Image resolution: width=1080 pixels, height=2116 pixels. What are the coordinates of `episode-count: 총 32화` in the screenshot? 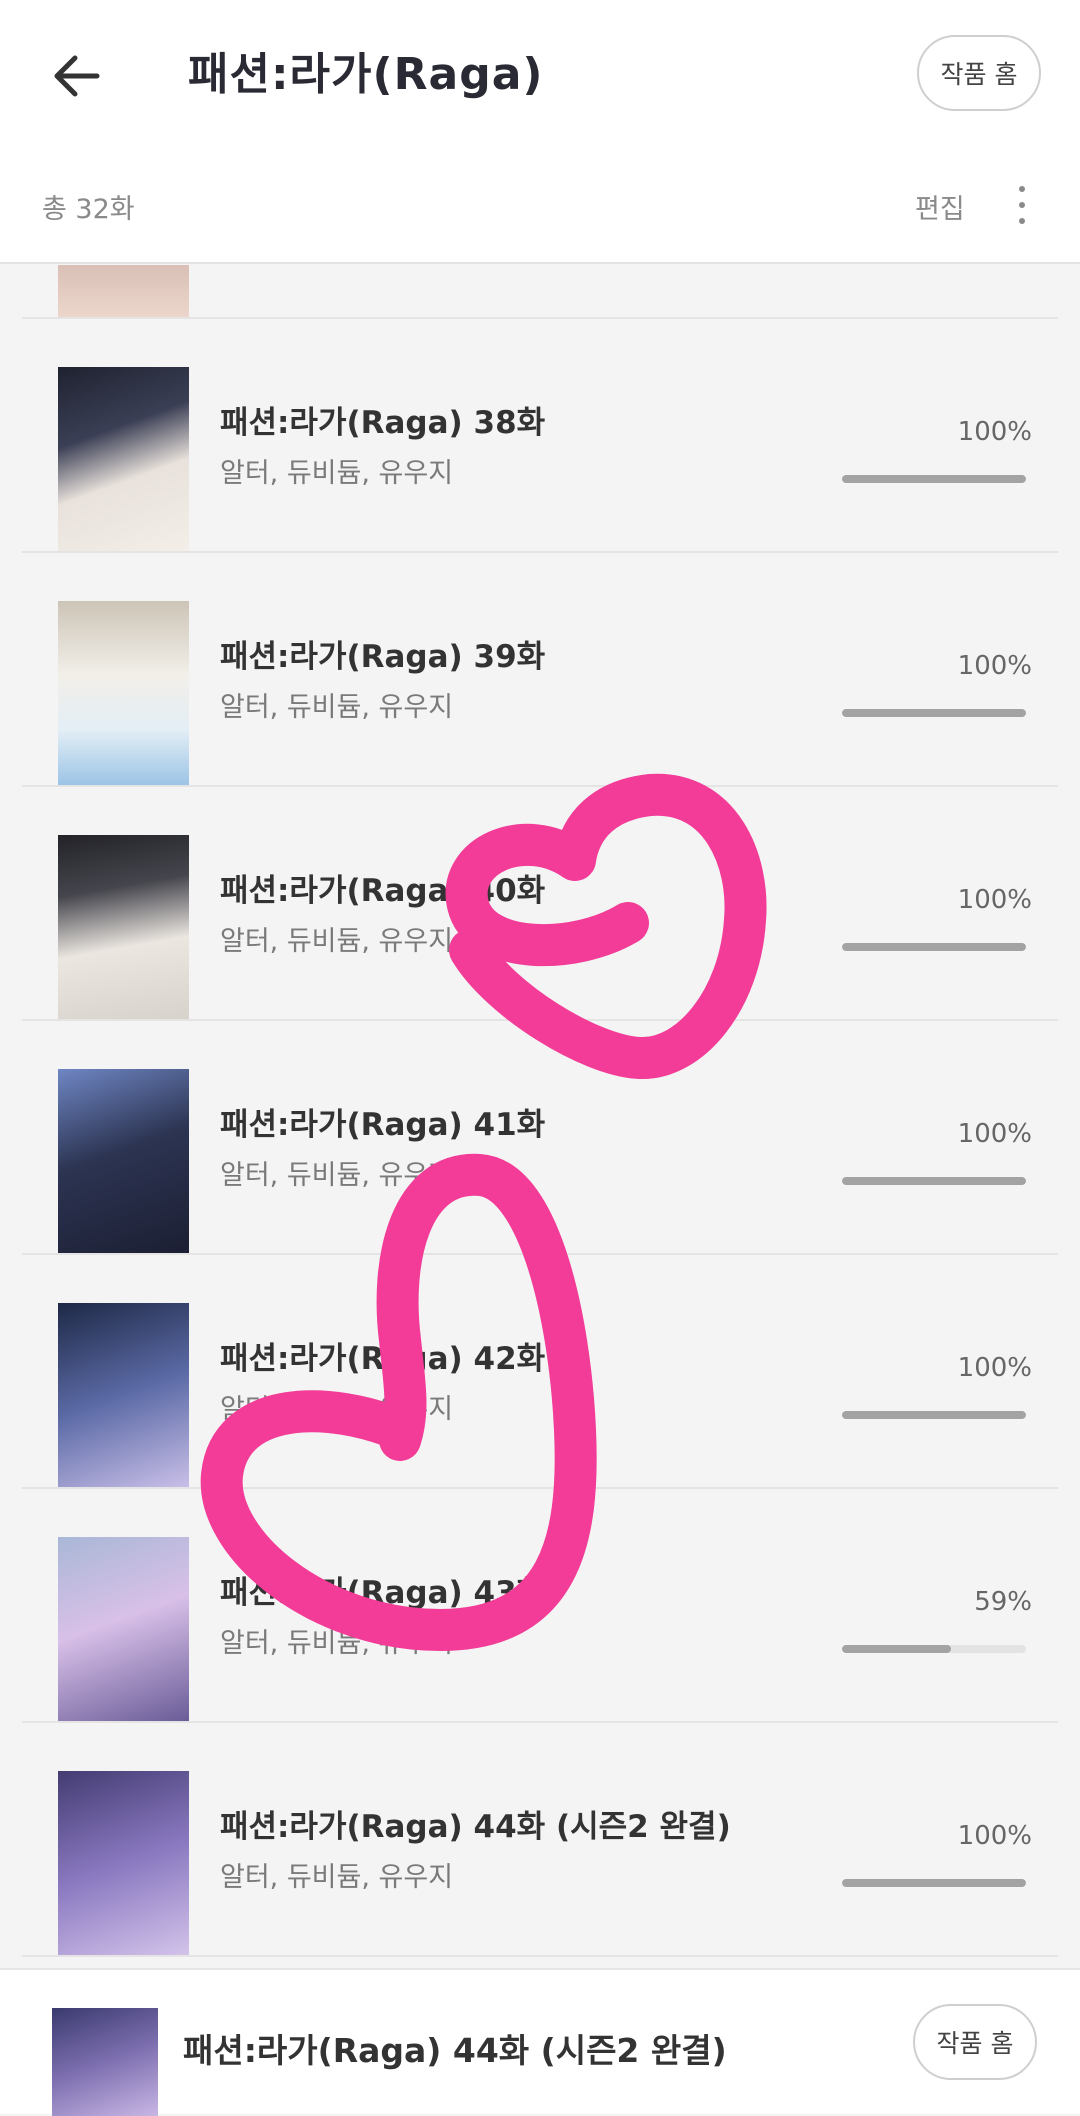 It's located at (88, 209).